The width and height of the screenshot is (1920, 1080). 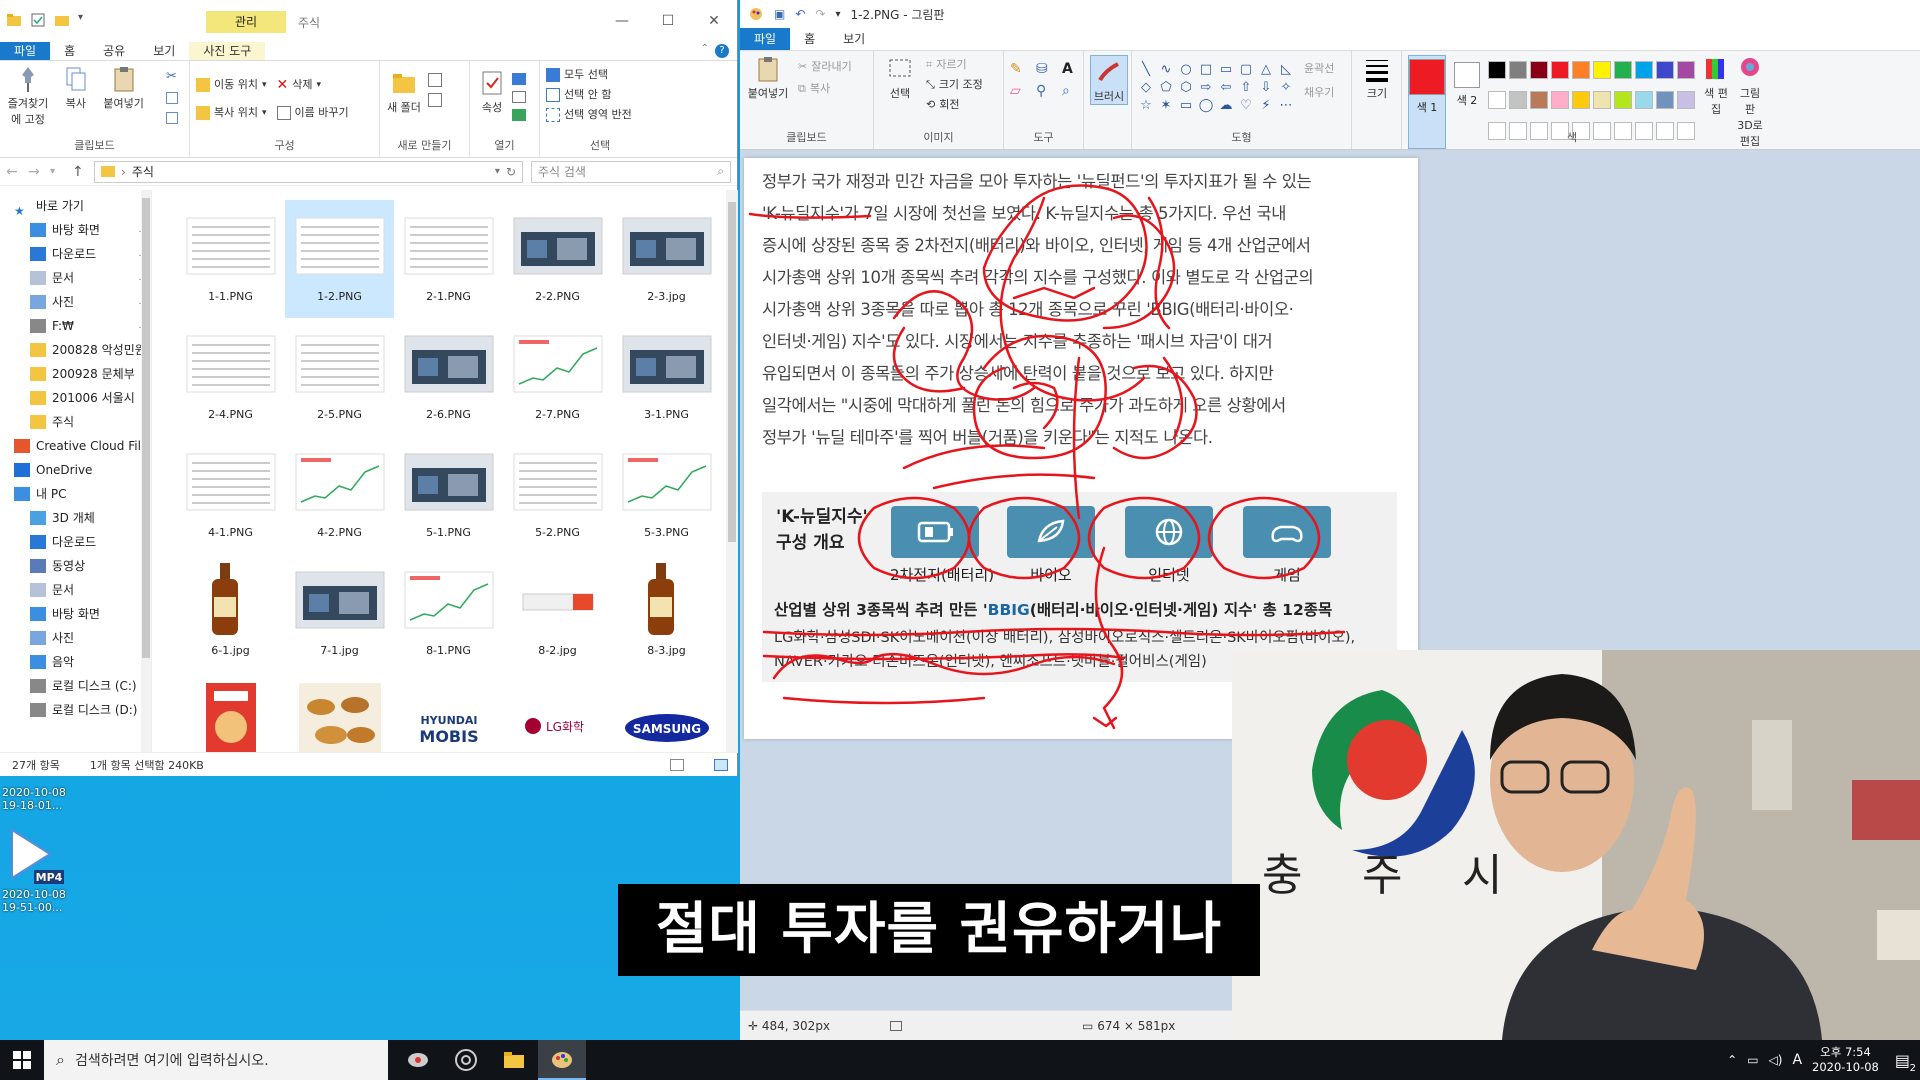 What do you see at coordinates (75, 590) in the screenshot?
I see `nav-item: 문서` at bounding box center [75, 590].